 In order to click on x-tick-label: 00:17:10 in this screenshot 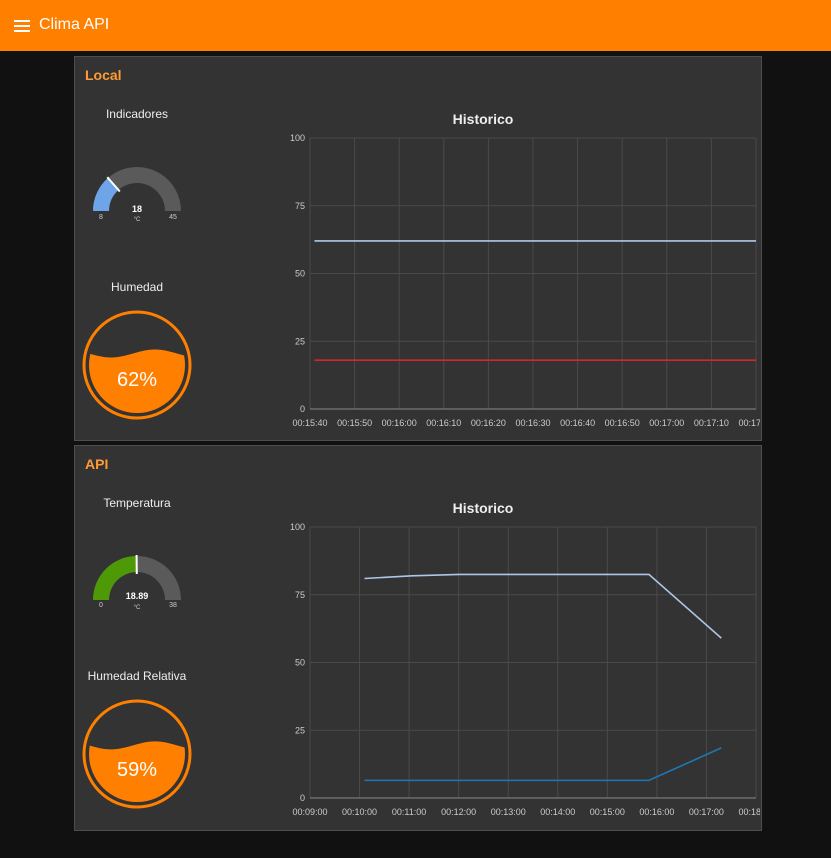, I will do `click(711, 423)`.